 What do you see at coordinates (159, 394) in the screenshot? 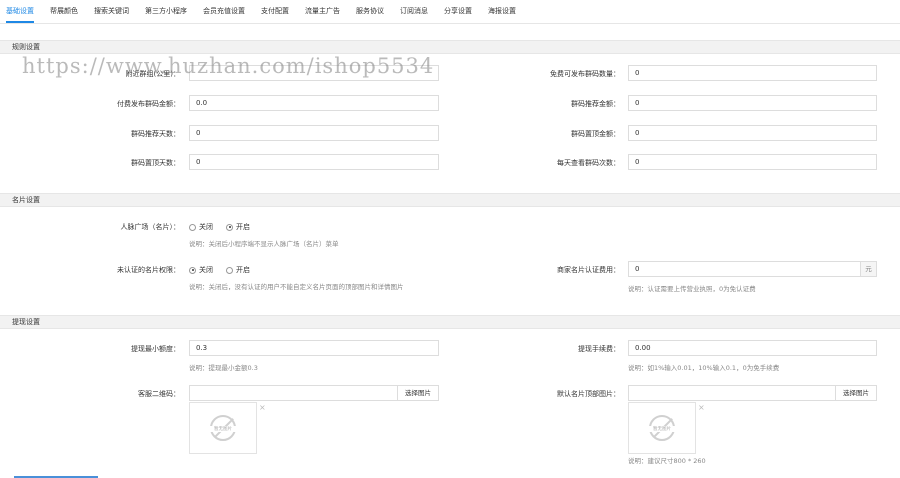
I see `service-qrcode-label: 客服二维码：` at bounding box center [159, 394].